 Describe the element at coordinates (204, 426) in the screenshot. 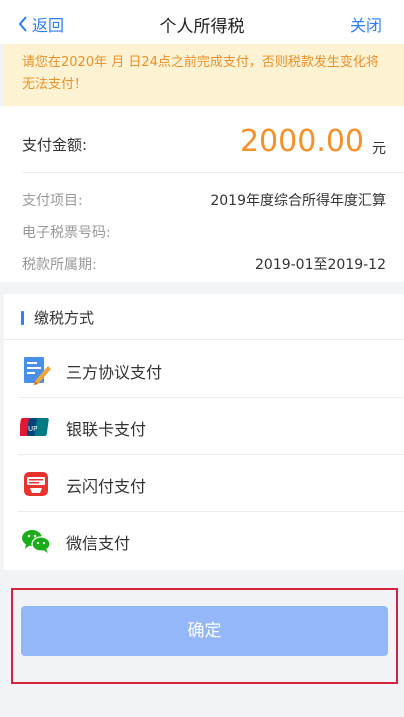

I see `method-unionpay: UP 银联卡支付` at that location.